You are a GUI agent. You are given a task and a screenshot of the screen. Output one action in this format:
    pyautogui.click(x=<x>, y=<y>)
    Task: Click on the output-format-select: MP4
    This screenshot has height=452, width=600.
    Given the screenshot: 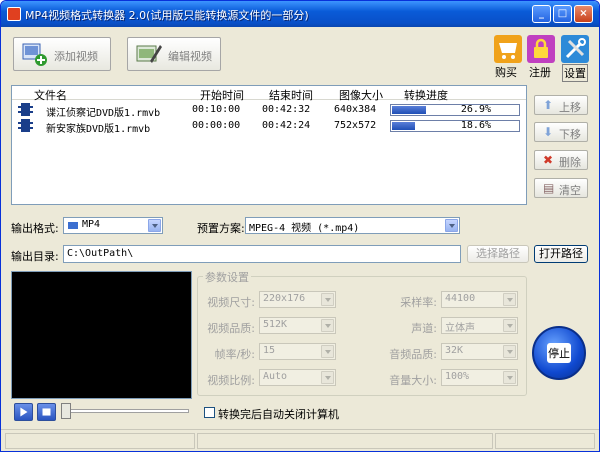 What is the action you would take?
    pyautogui.click(x=113, y=225)
    